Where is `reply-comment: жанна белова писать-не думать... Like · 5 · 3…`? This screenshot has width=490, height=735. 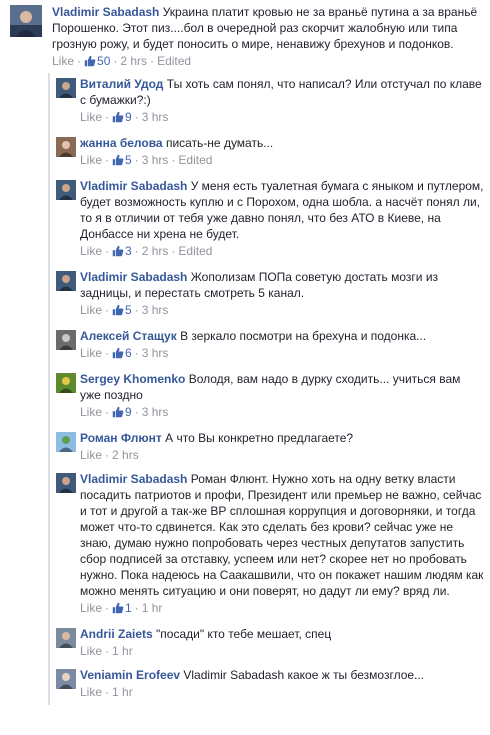 reply-comment: жанна белова писать-не думать... Like · 5 · 3… is located at coordinates (270, 153).